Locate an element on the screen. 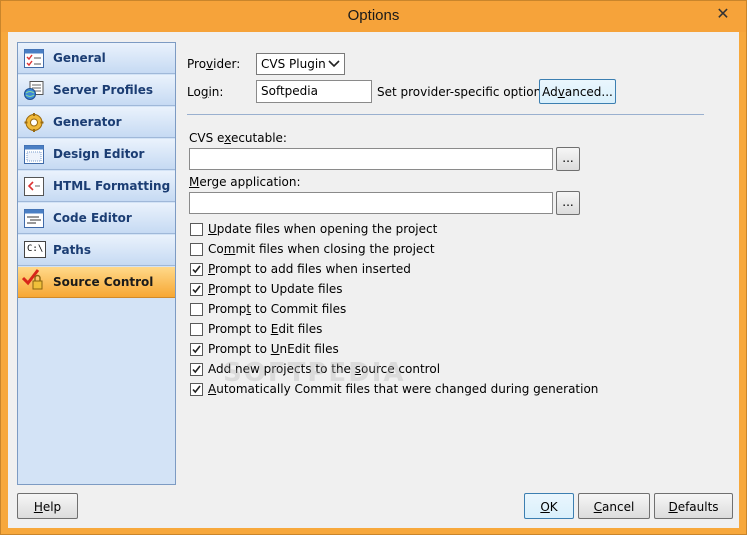  server-profiles-icon is located at coordinates (34, 90).